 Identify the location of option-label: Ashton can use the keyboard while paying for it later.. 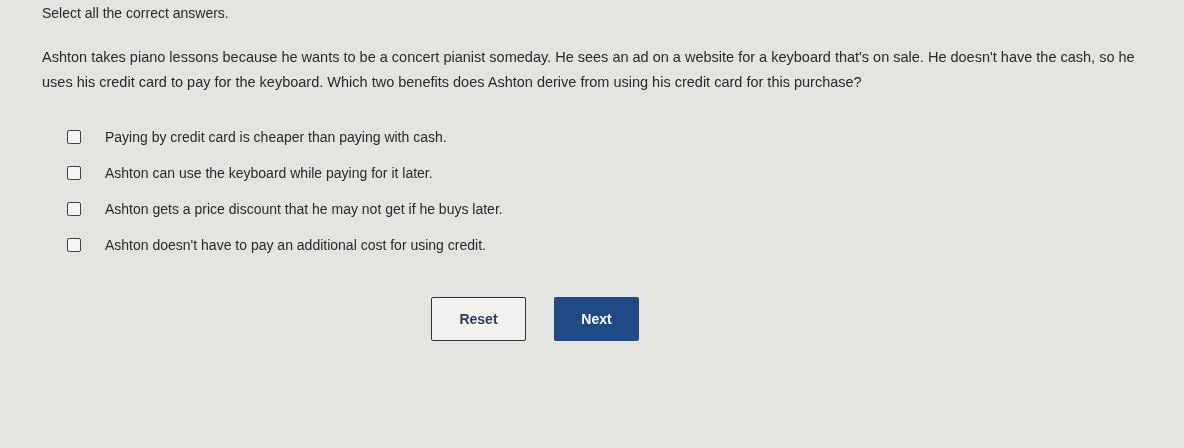
(269, 173).